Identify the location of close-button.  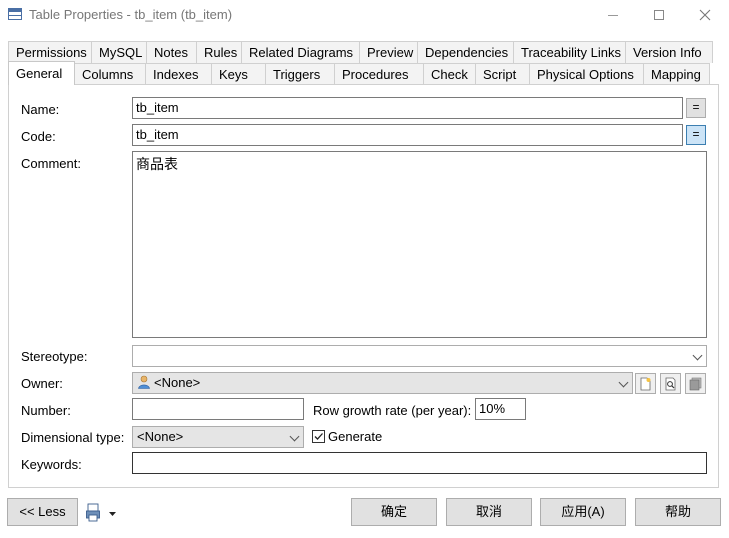
(705, 15).